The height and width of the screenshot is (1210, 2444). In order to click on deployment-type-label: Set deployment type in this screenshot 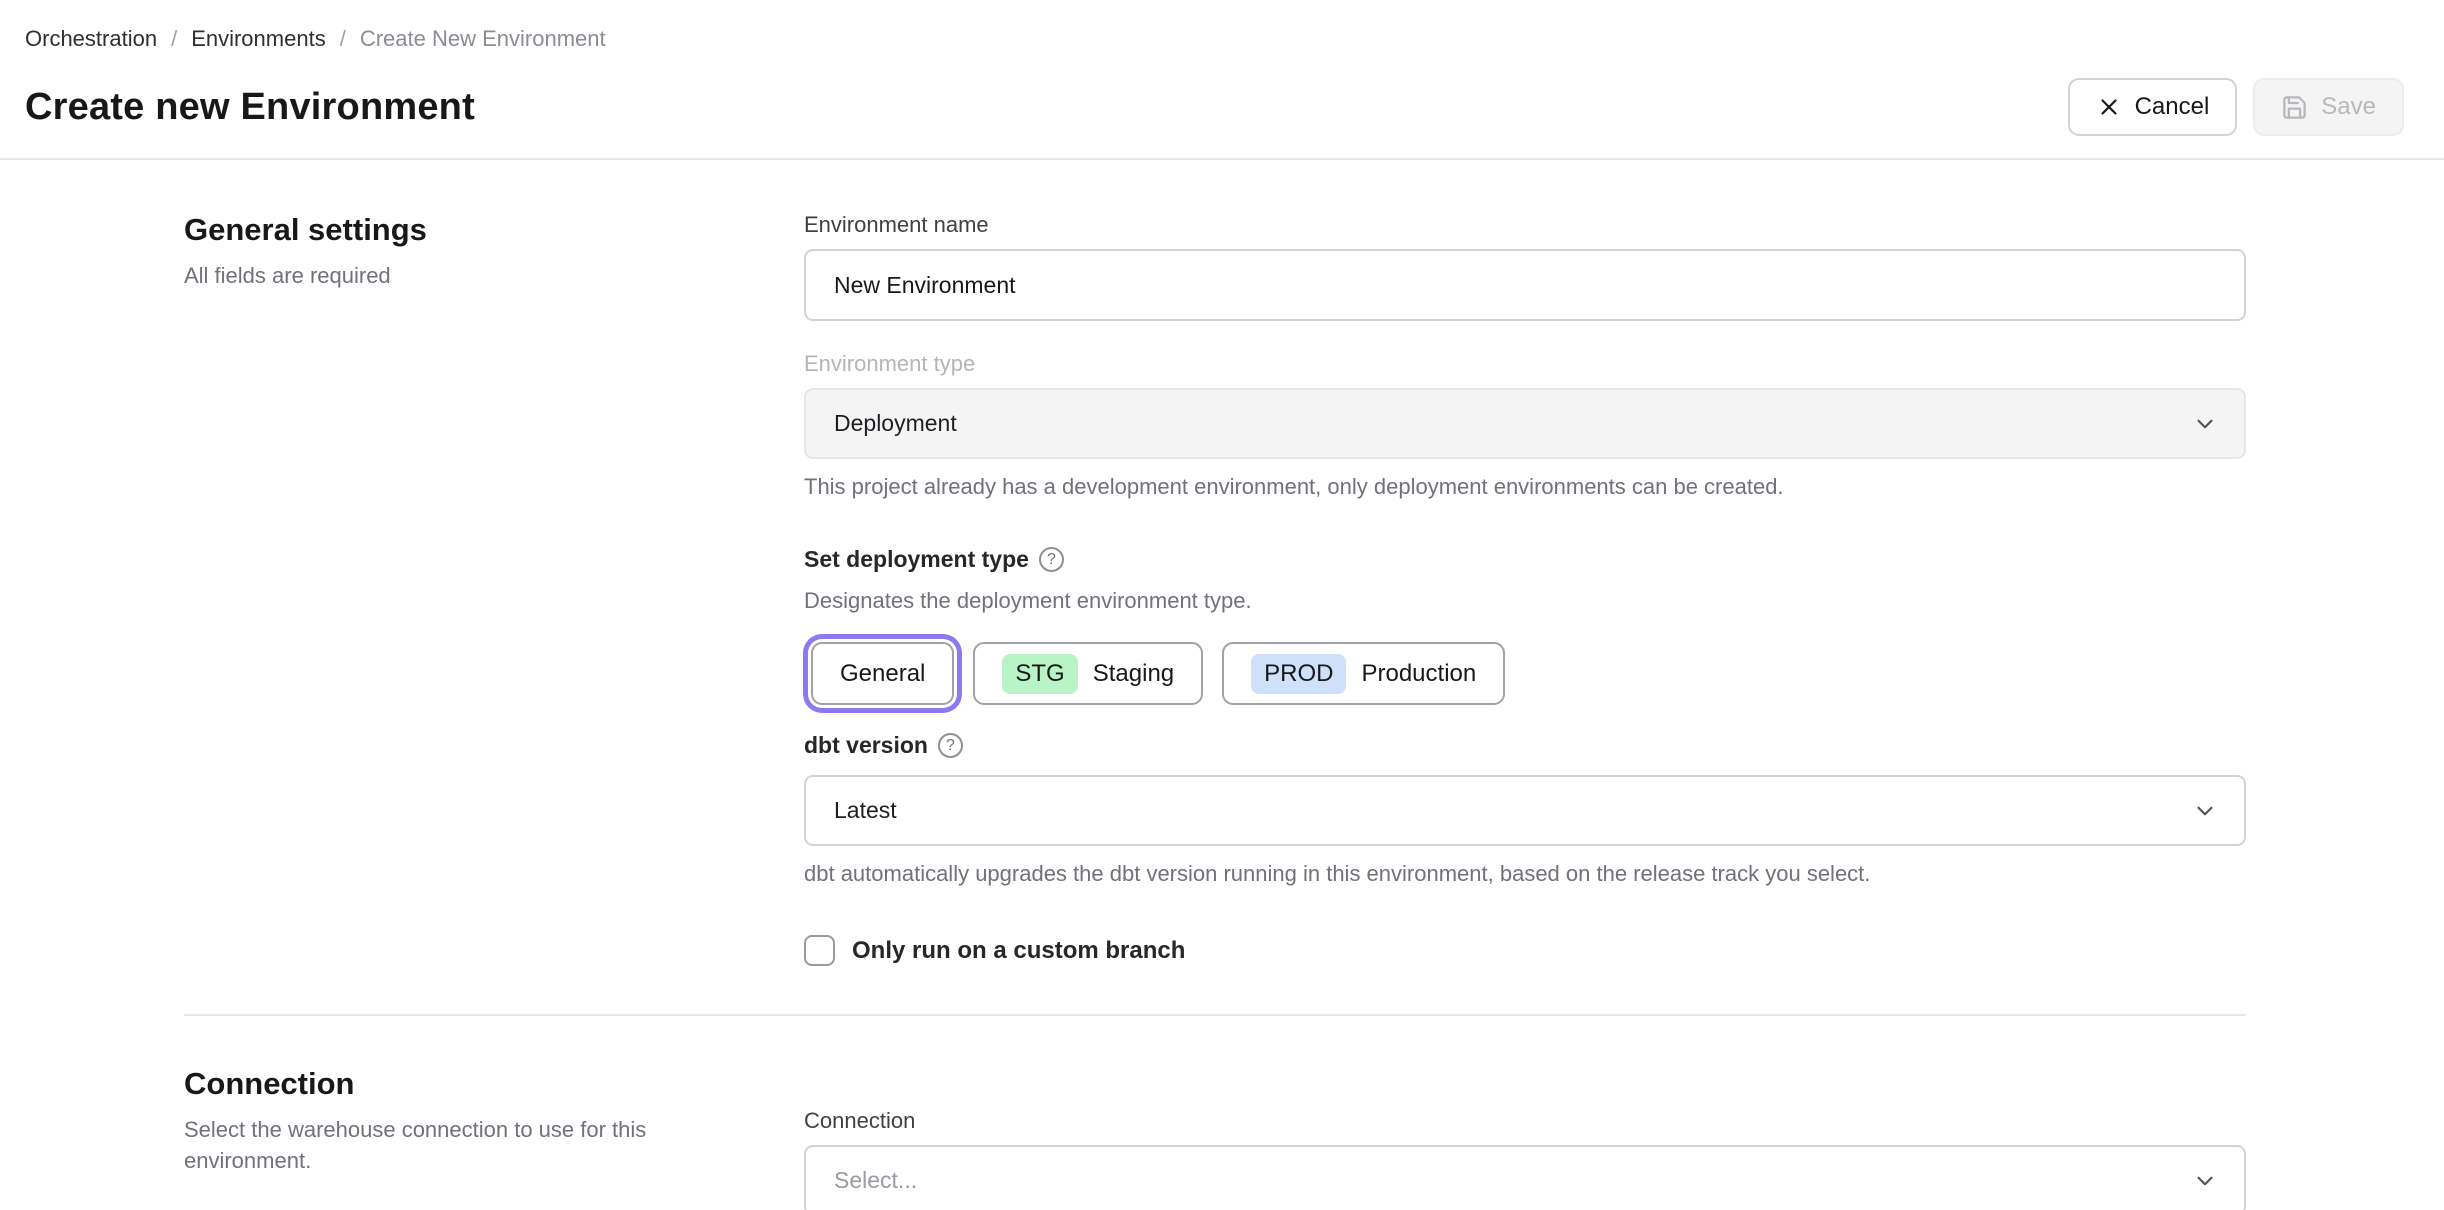, I will do `click(916, 559)`.